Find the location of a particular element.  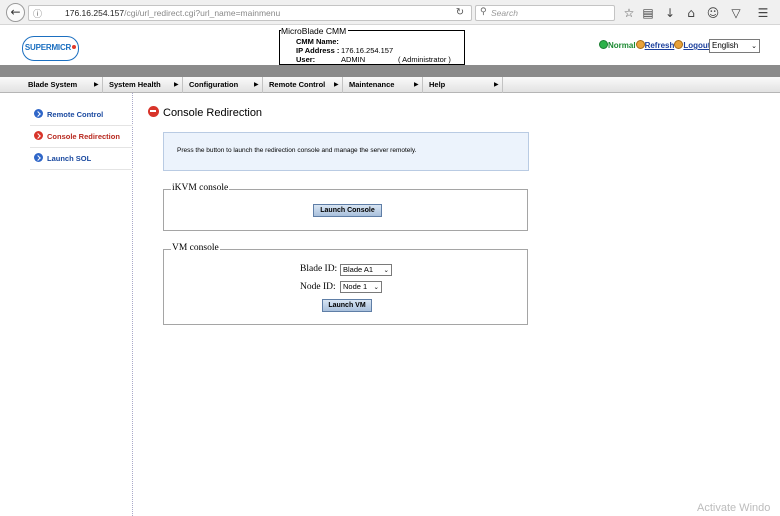

logo-dot-icon is located at coordinates (74, 47).